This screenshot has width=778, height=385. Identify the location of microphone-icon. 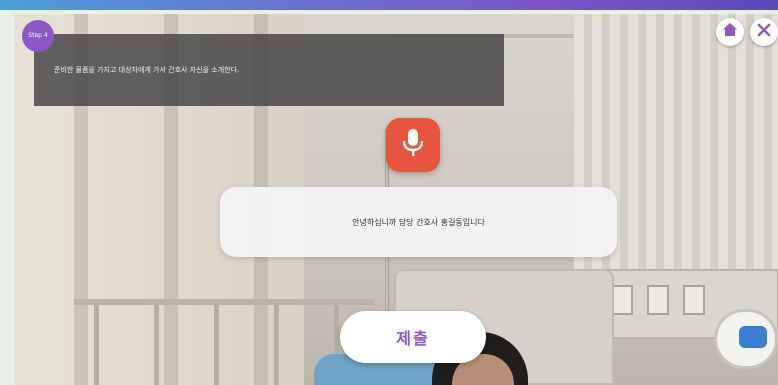
(413, 145).